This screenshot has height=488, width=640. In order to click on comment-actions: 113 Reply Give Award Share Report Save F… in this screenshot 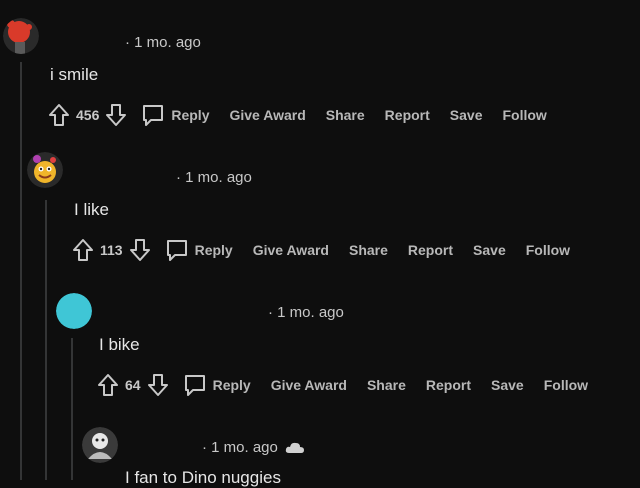, I will do `click(321, 250)`.